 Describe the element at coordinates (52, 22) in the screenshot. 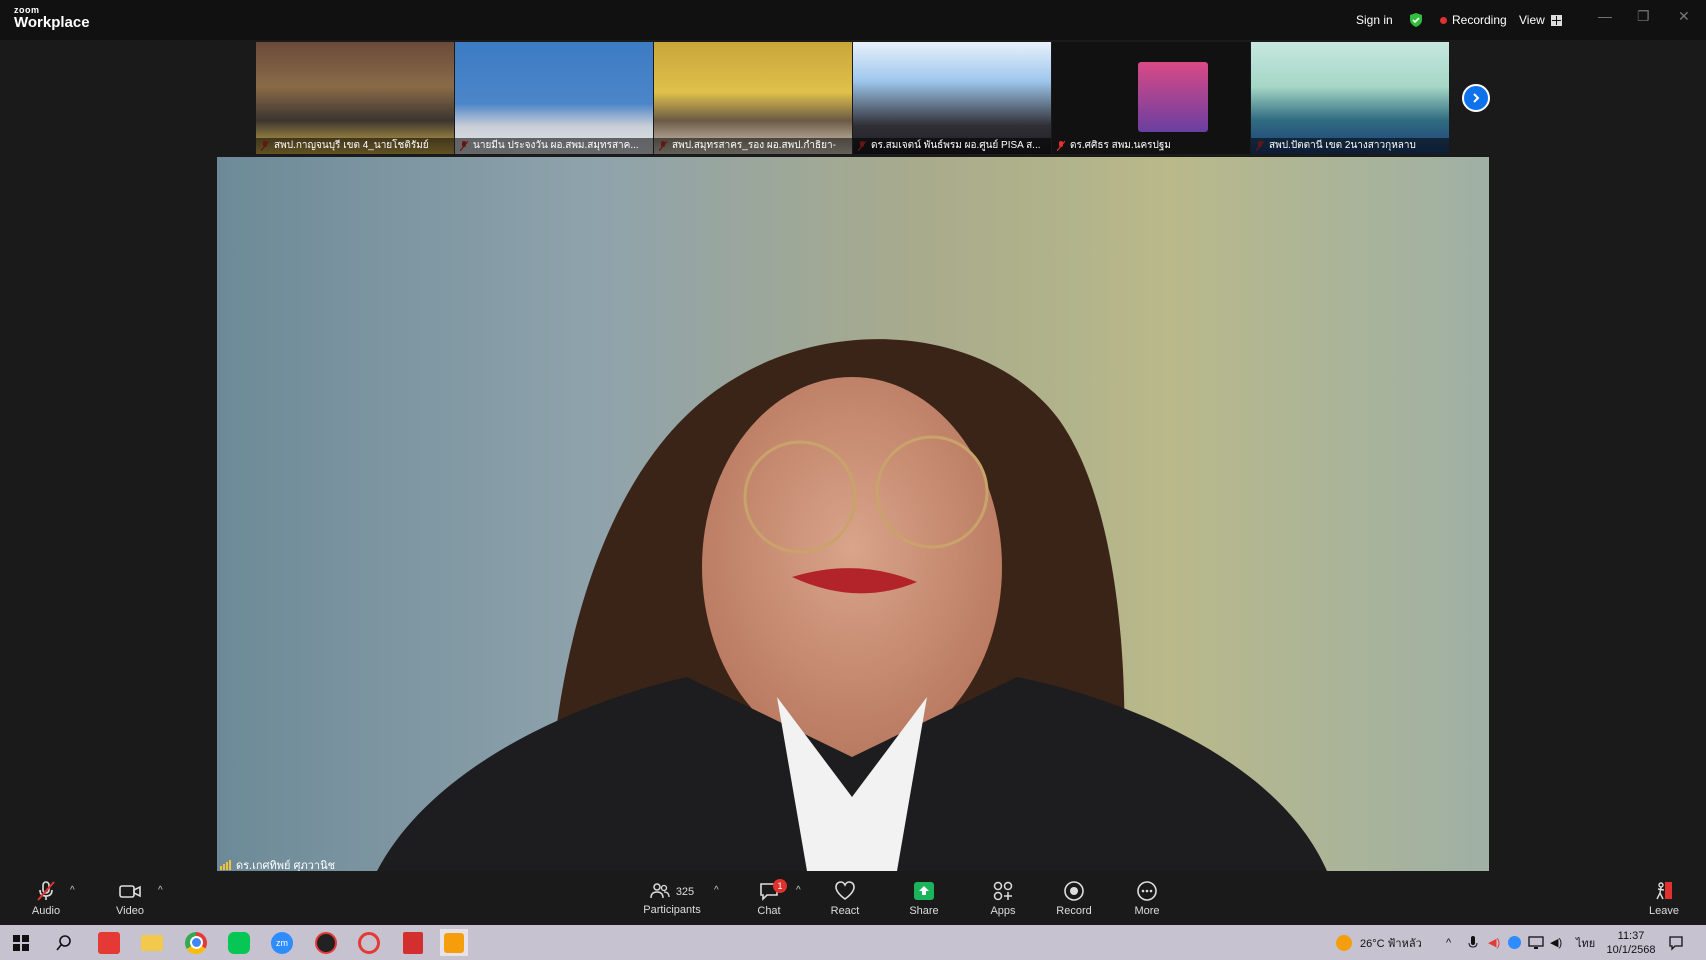

I see `brand-big: Workplace` at that location.